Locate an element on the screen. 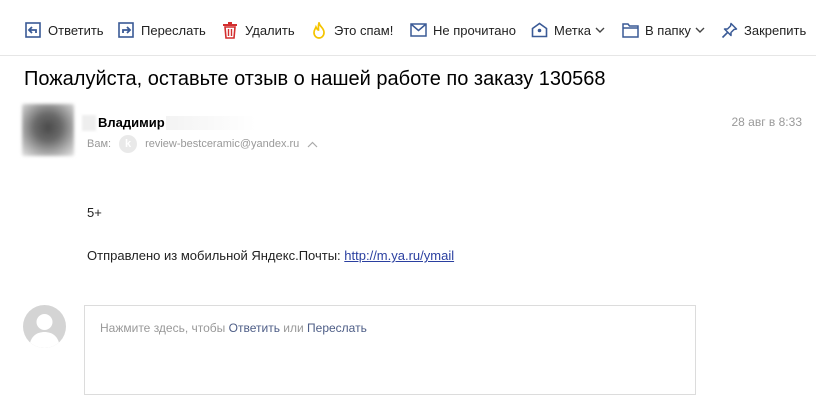 The height and width of the screenshot is (419, 816). recipient-avatar: k is located at coordinates (128, 144).